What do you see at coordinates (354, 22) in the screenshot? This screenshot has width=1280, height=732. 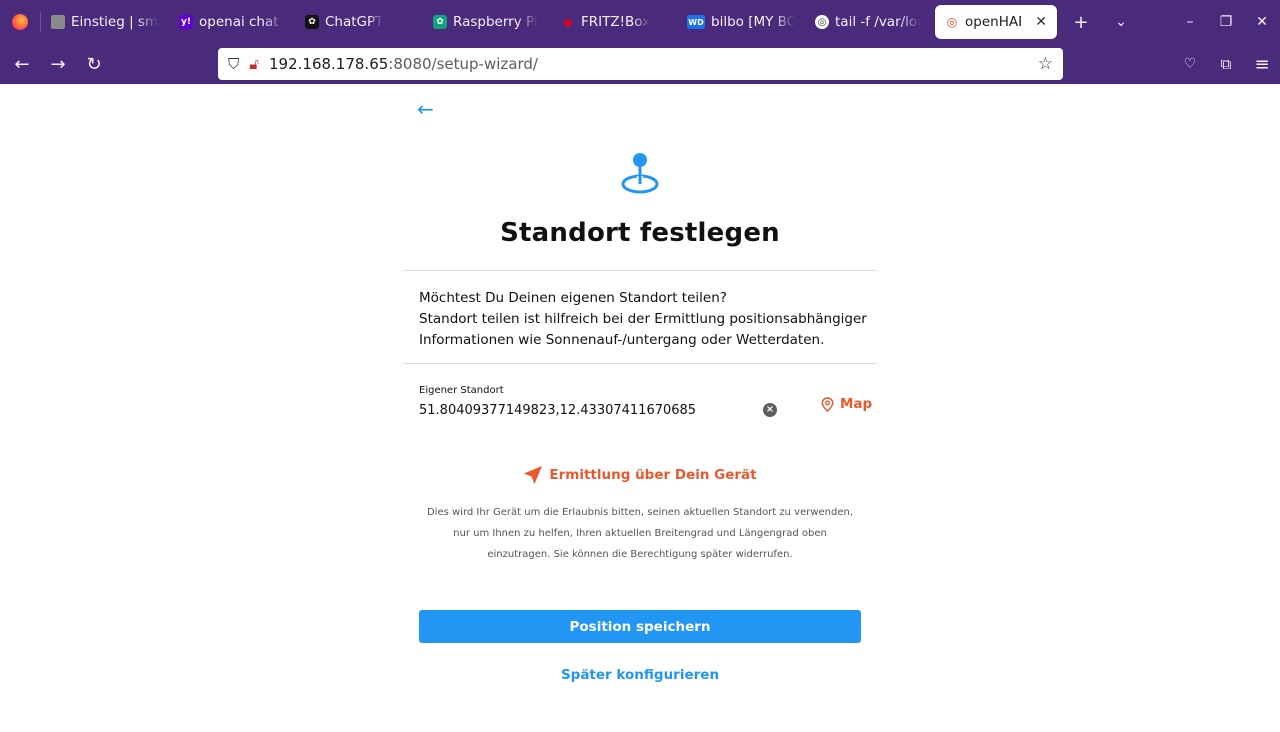 I see `tab-title: ChatGPT` at bounding box center [354, 22].